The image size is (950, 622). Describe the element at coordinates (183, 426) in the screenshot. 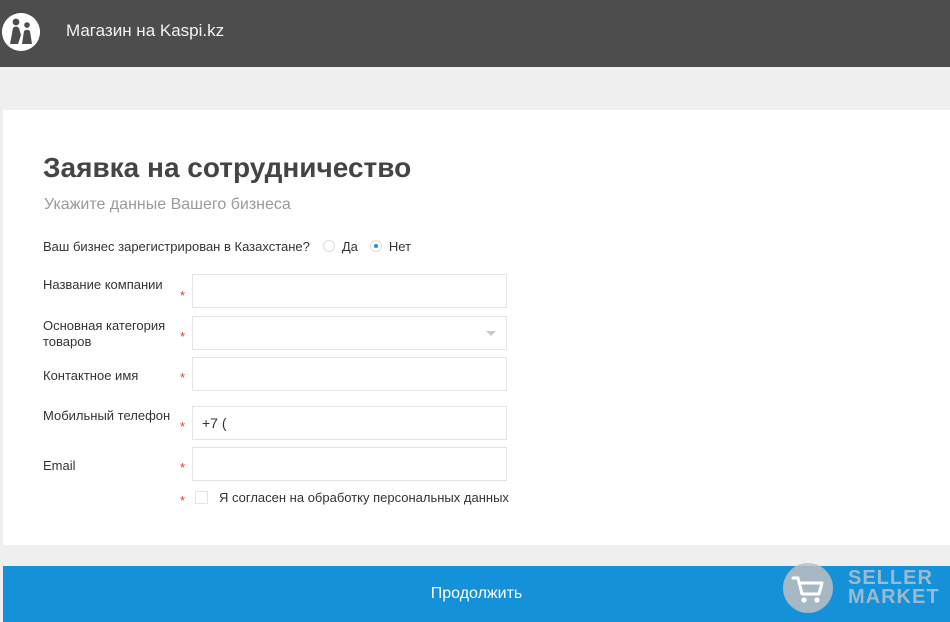

I see `phone-required-mark: *` at that location.